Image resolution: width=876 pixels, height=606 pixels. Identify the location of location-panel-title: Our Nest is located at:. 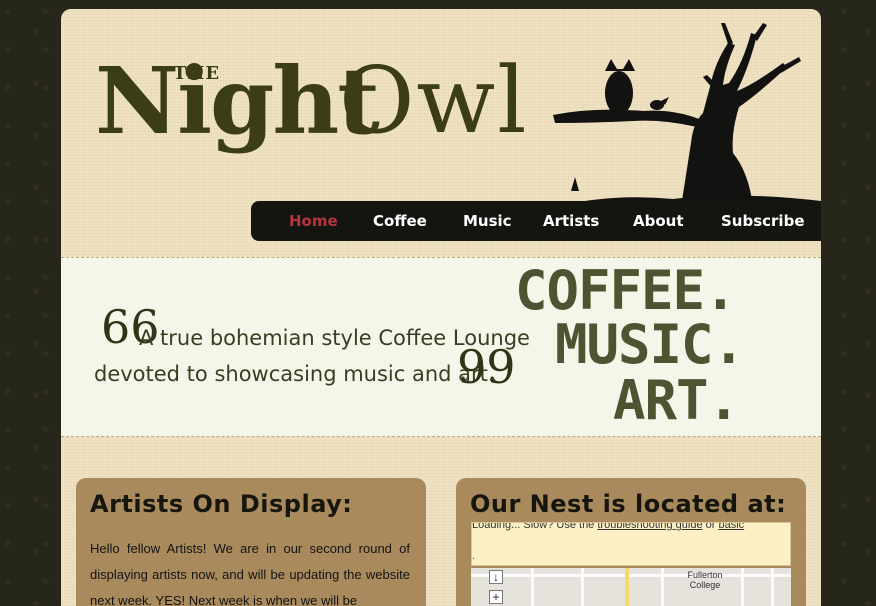
(628, 504).